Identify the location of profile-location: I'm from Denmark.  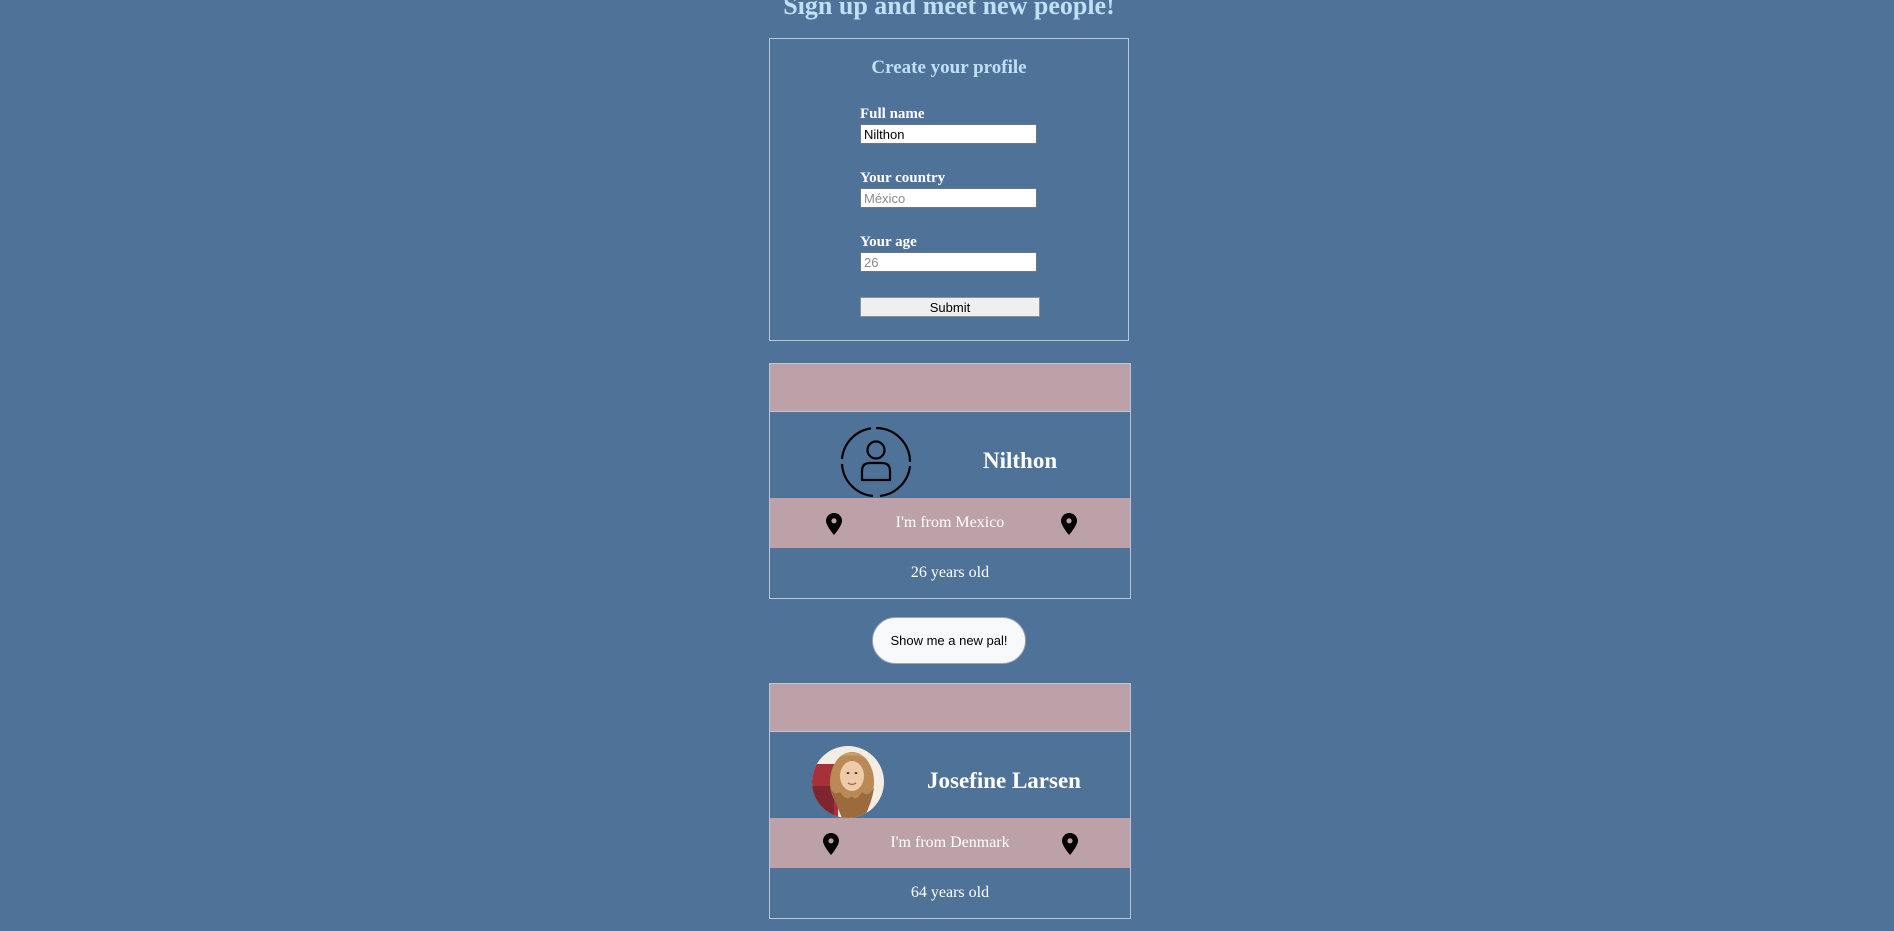
(950, 843).